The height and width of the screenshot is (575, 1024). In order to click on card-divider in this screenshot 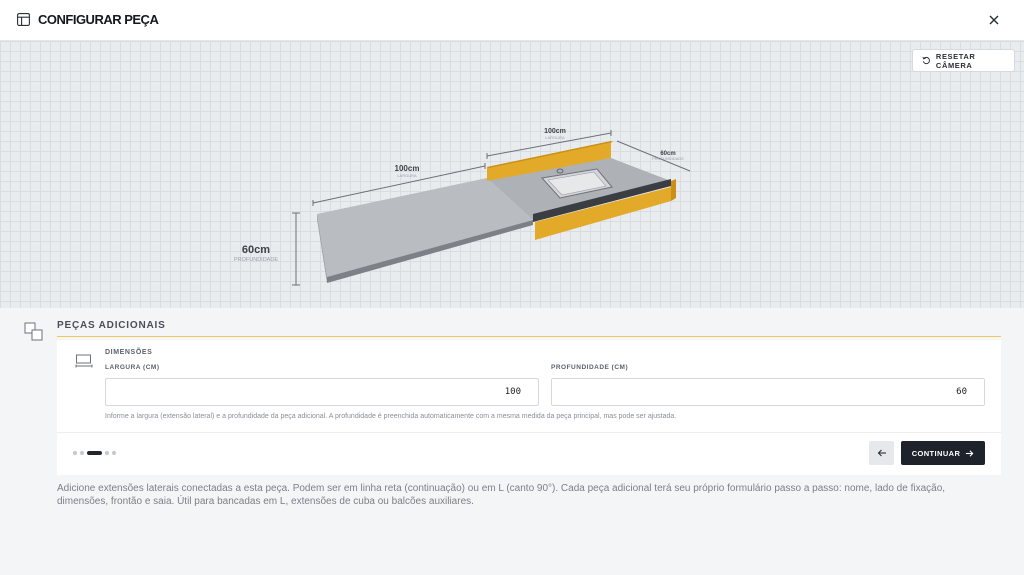, I will do `click(529, 432)`.